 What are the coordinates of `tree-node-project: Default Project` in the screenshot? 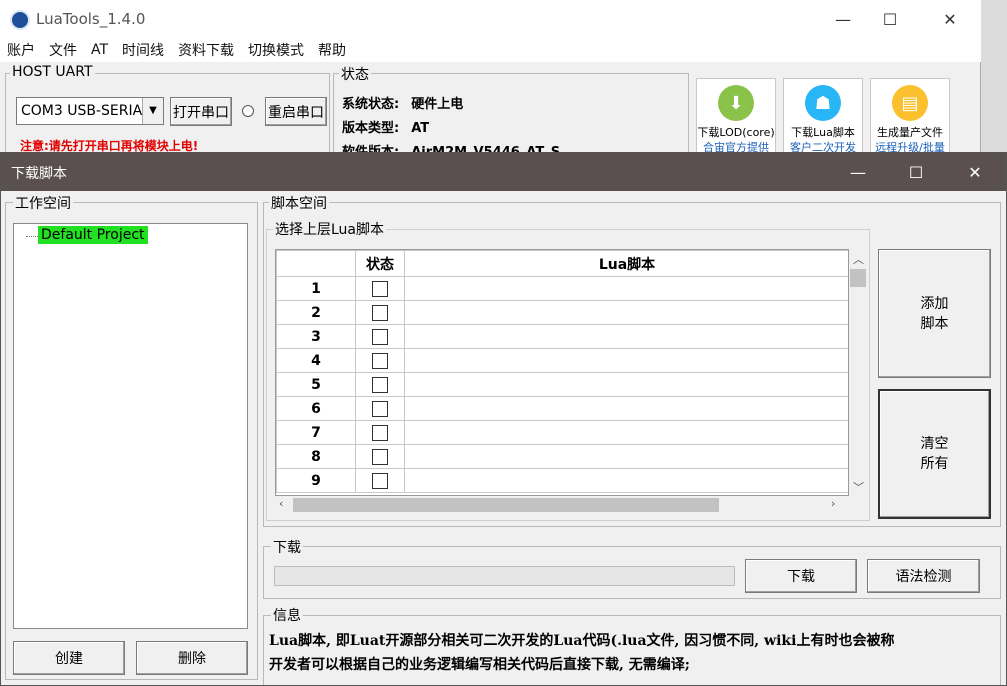 It's located at (93, 235).